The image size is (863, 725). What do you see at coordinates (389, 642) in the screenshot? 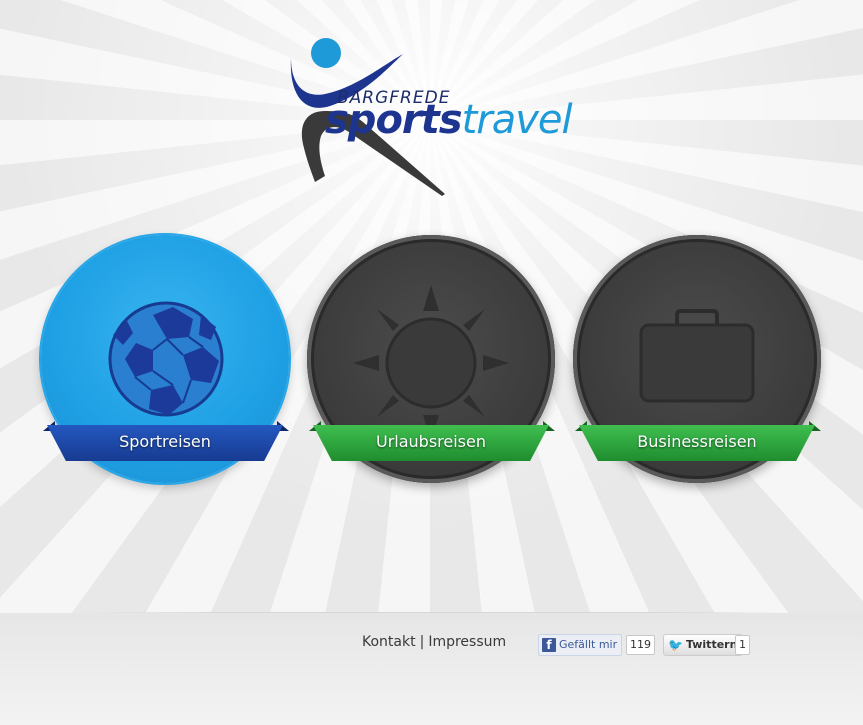
I see `kontakt-link: Kontakt` at bounding box center [389, 642].